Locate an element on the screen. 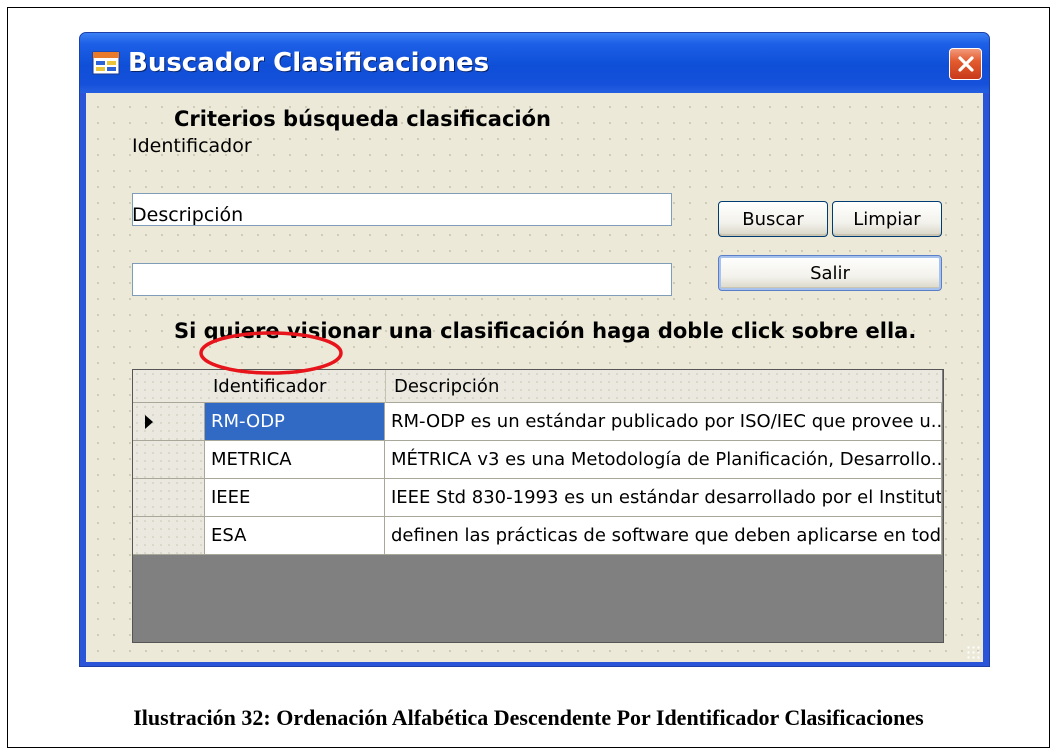 This screenshot has width=1057, height=755. salir-button: Salir is located at coordinates (830, 273).